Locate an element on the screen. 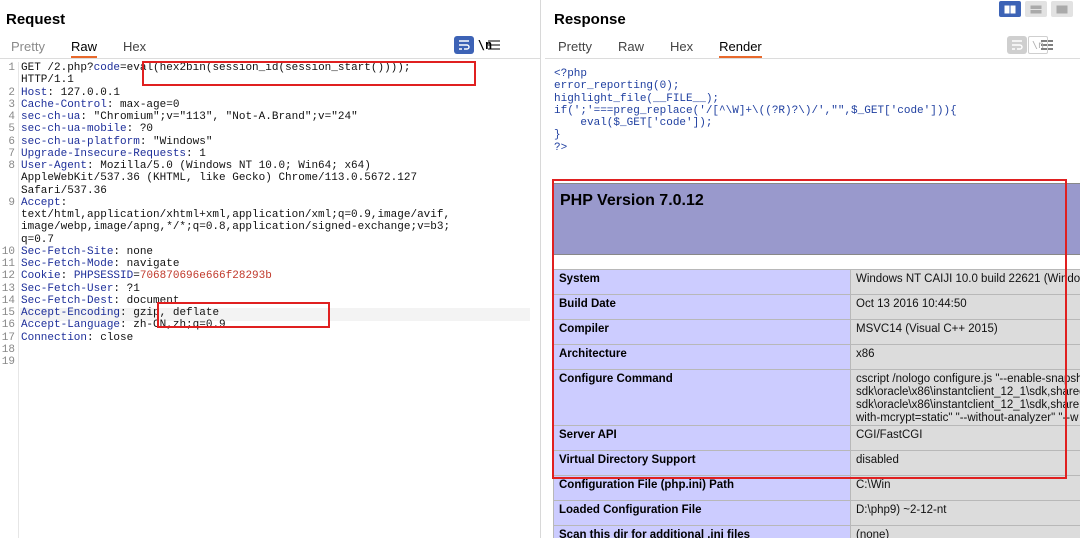 Image resolution: width=1080 pixels, height=538 pixels. request-line: 2 Host: 127.0.0.1 is located at coordinates (270, 93).